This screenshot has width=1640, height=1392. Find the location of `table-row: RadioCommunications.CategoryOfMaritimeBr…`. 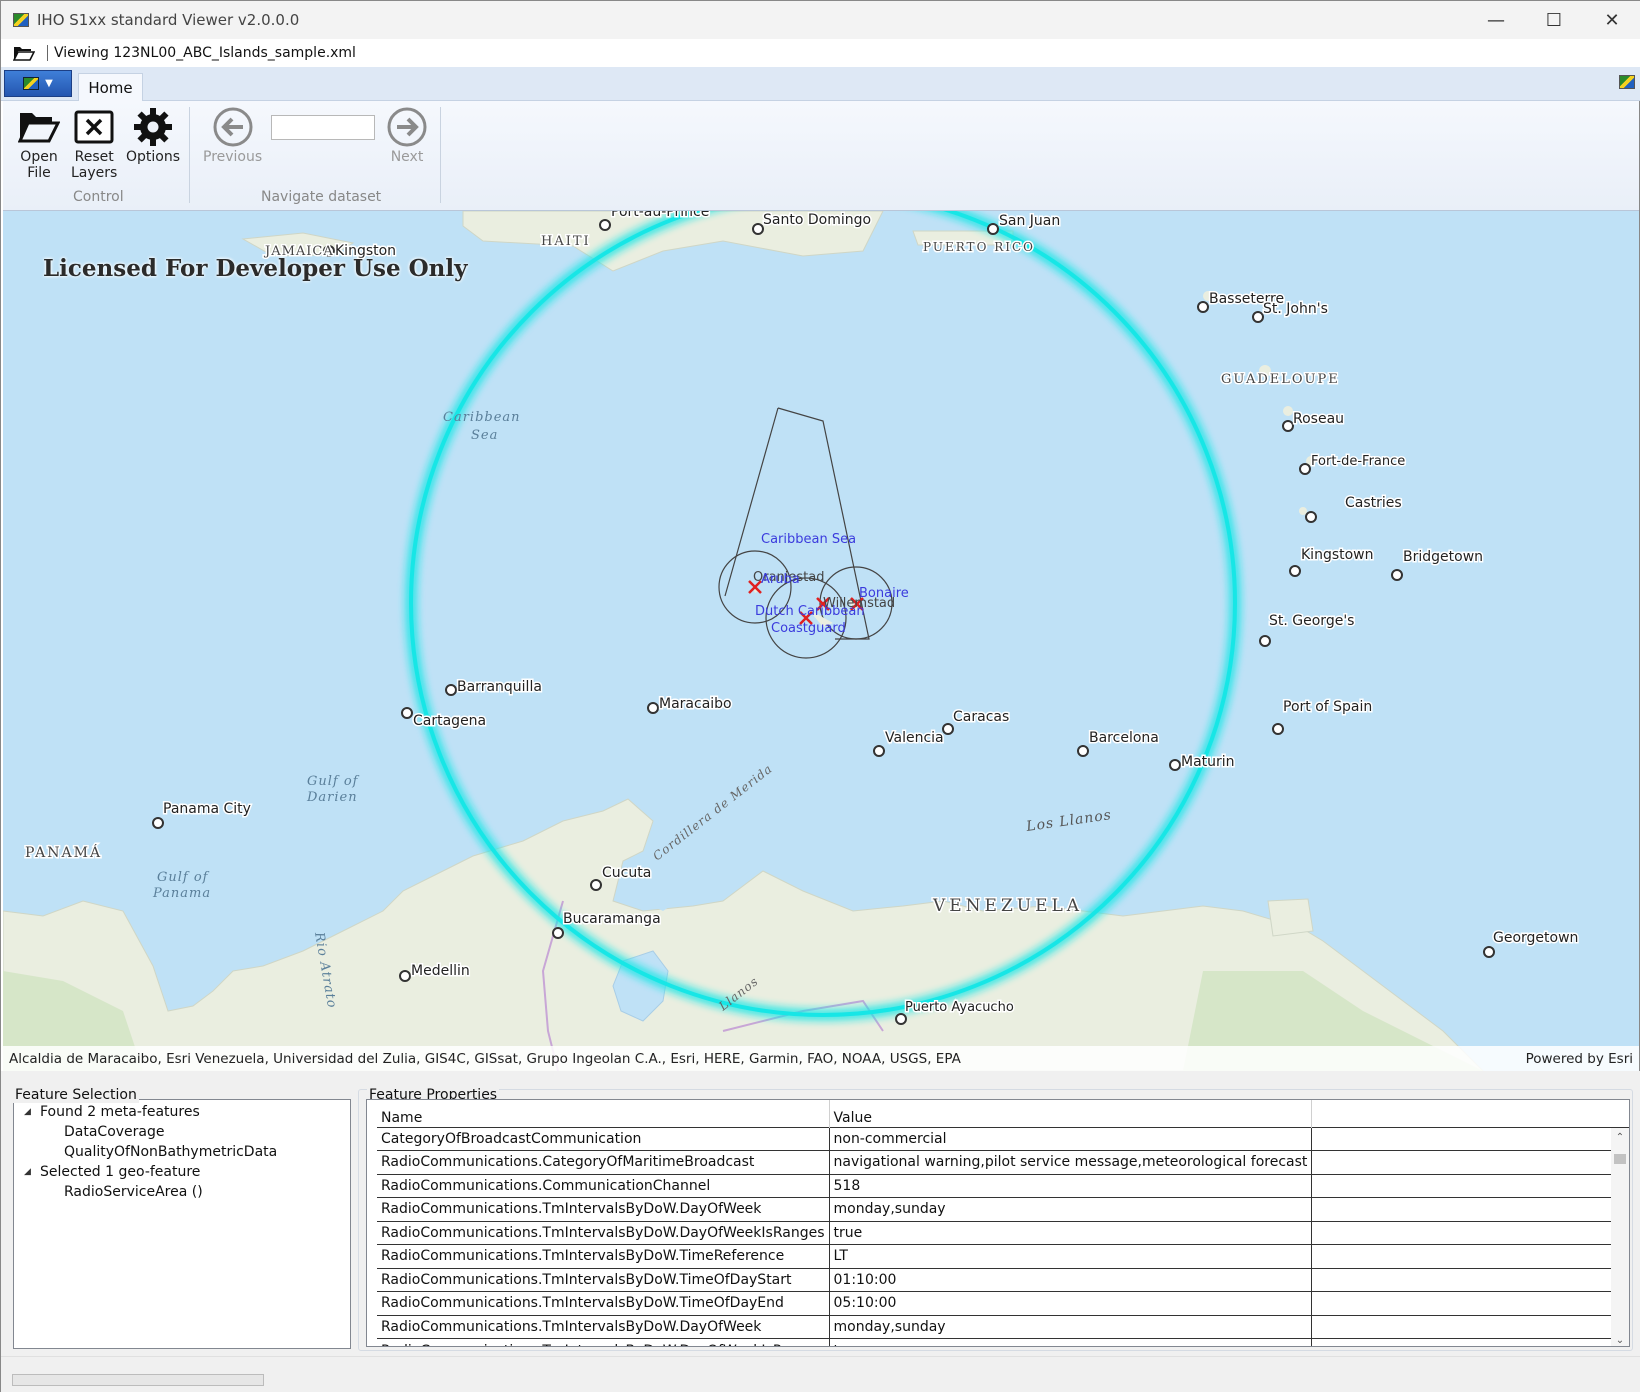

table-row: RadioCommunications.CategoryOfMaritimeBr… is located at coordinates (1003, 1162).